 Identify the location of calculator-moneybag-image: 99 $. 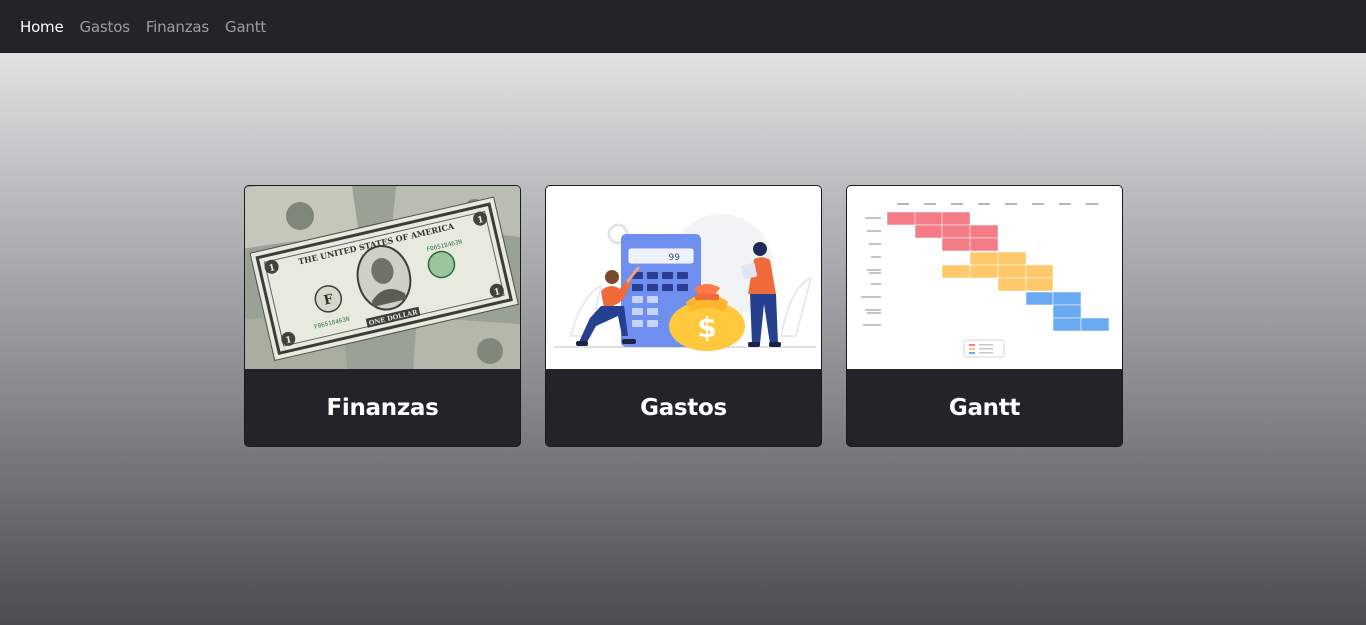
(683, 277).